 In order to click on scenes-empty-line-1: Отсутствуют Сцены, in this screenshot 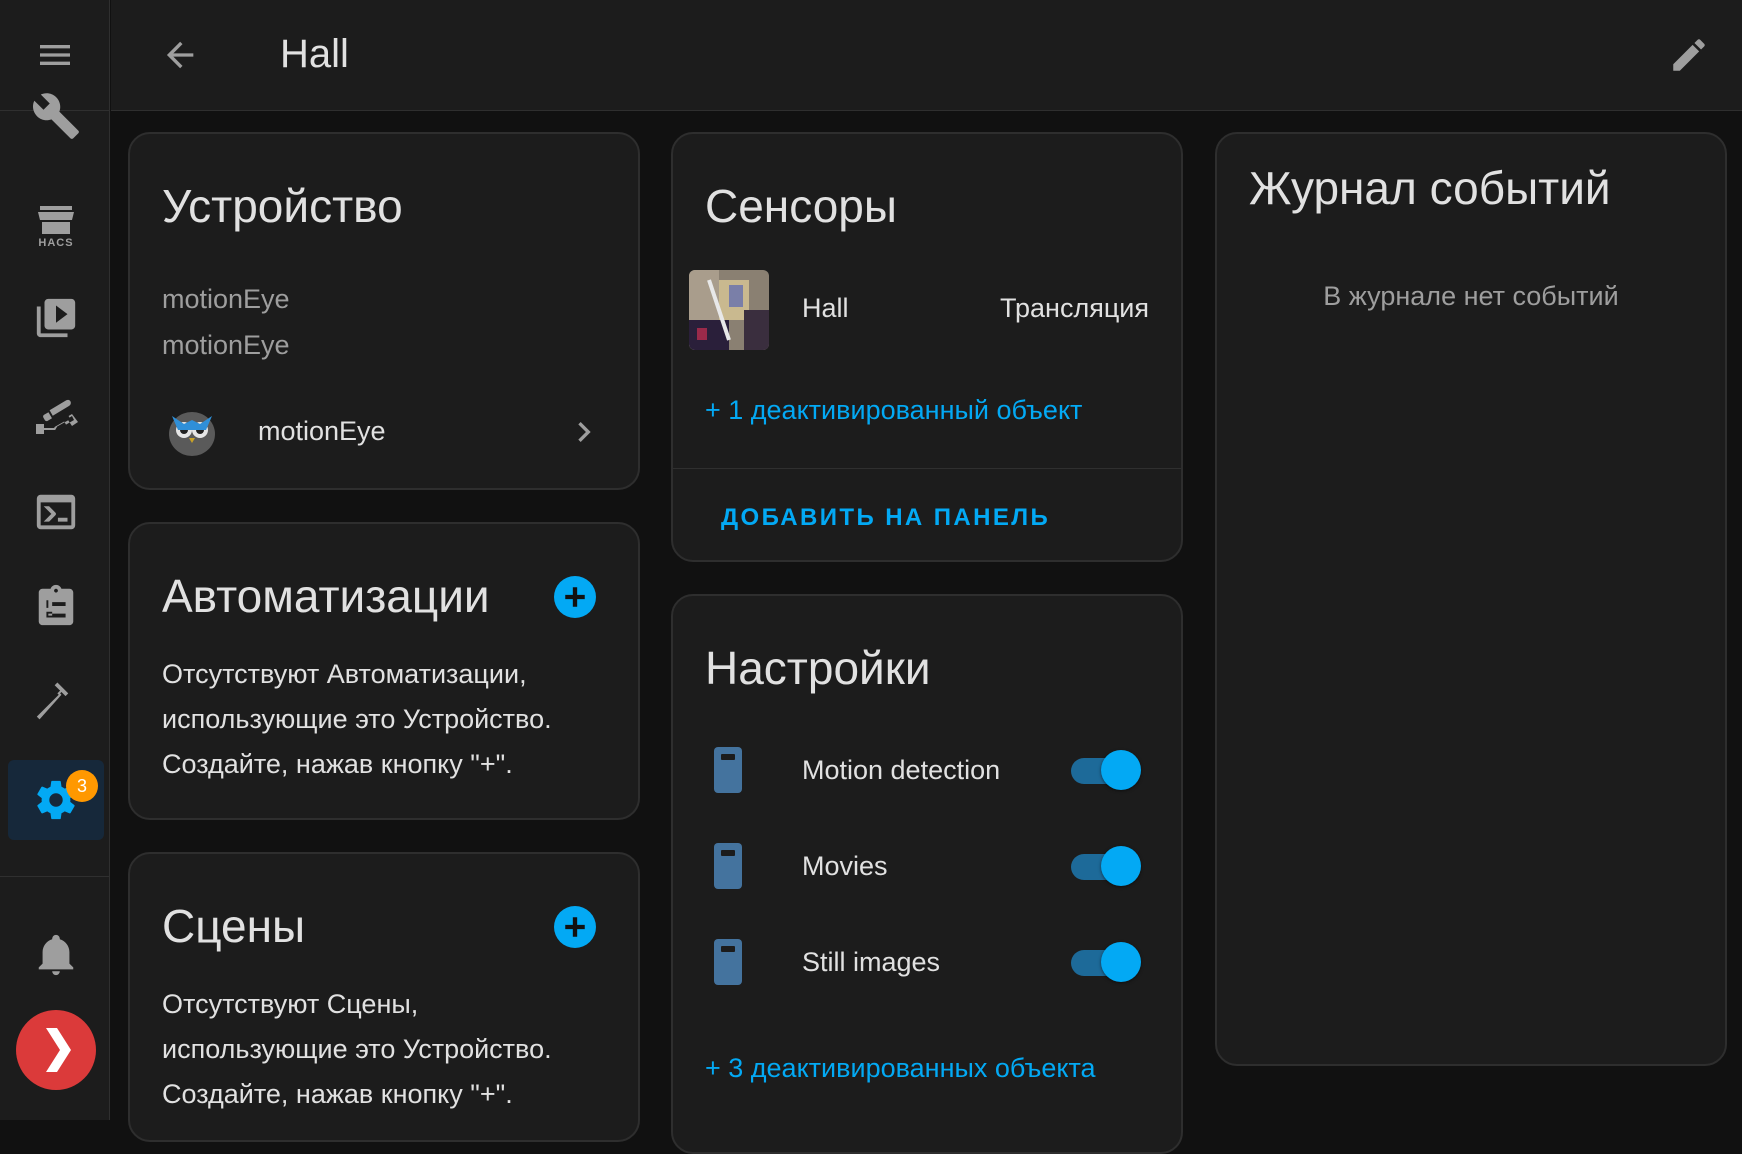, I will do `click(290, 1004)`.